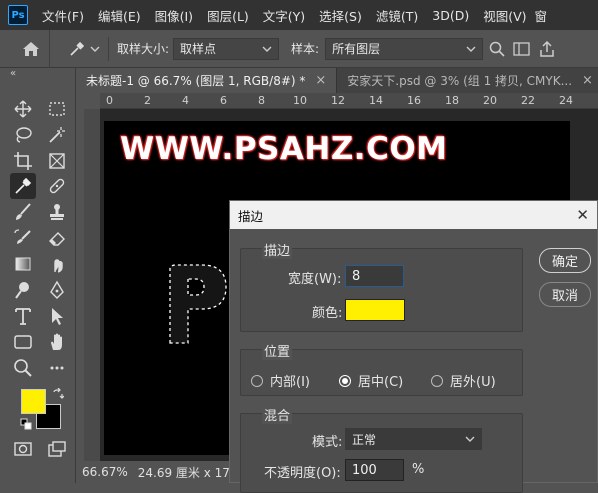  Describe the element at coordinates (277, 249) in the screenshot. I see `stroke-group-title: 描边` at that location.